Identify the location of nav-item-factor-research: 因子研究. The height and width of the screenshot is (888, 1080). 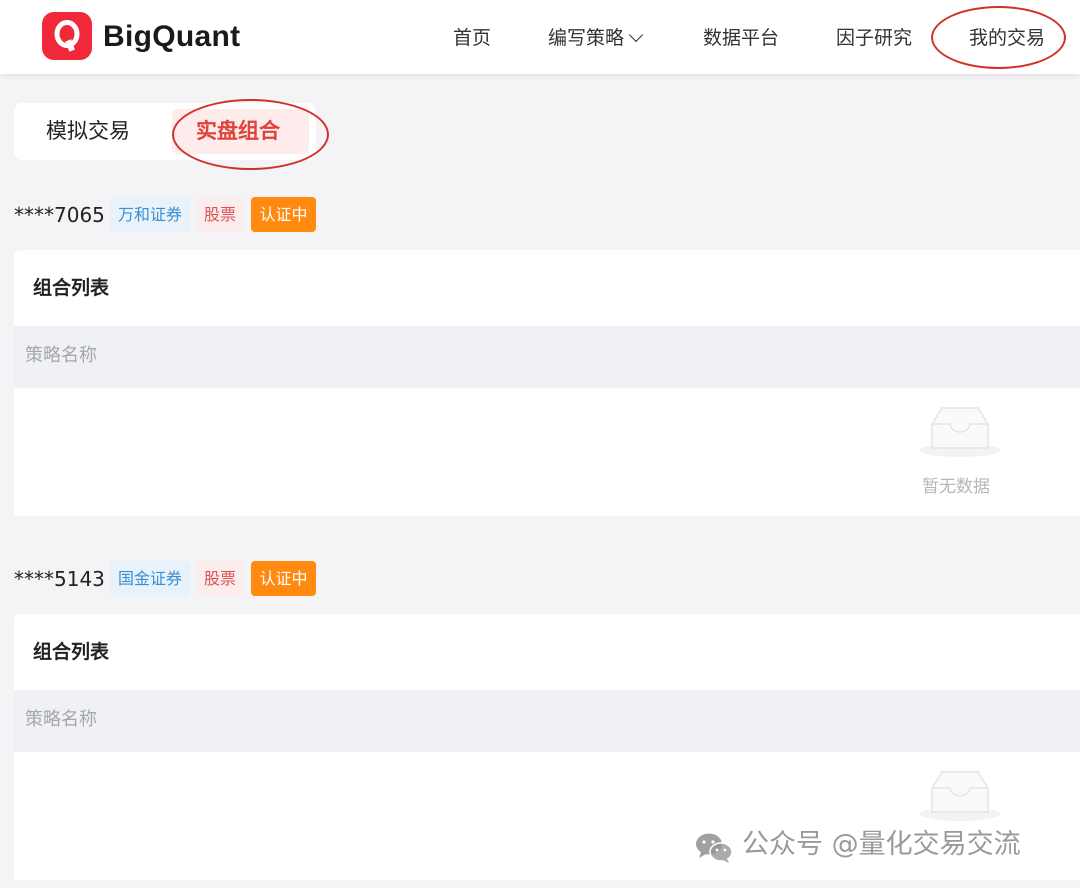
(874, 38).